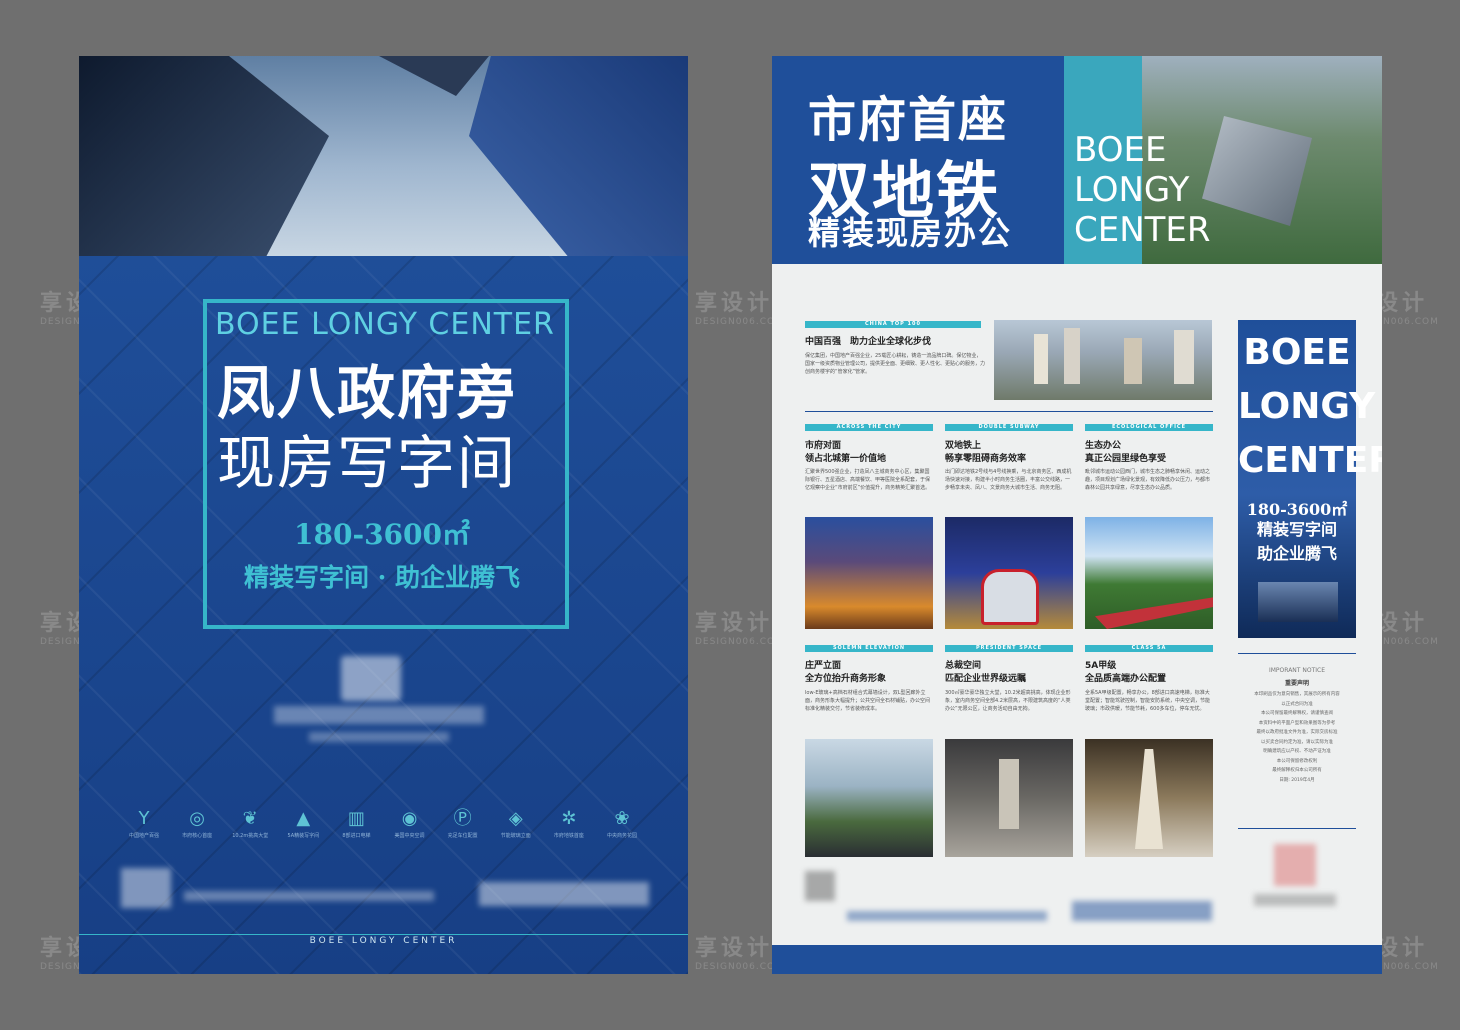  What do you see at coordinates (1149, 798) in the screenshot?
I see `corridor-photo` at bounding box center [1149, 798].